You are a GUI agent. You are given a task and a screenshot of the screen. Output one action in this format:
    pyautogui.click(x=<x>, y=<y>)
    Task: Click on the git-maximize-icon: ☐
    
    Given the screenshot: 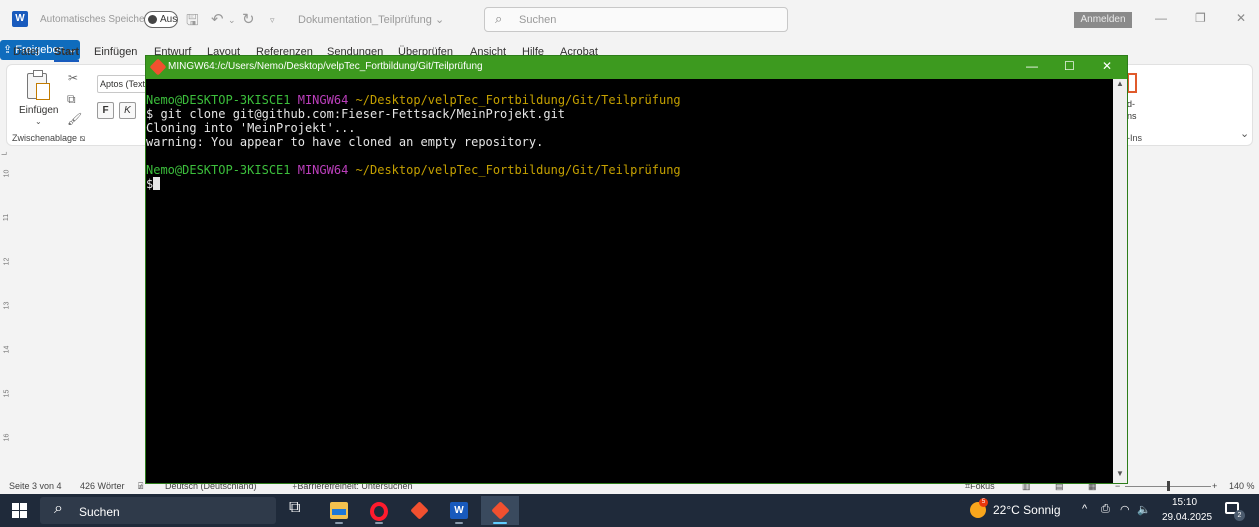 What is the action you would take?
    pyautogui.click(x=1069, y=66)
    